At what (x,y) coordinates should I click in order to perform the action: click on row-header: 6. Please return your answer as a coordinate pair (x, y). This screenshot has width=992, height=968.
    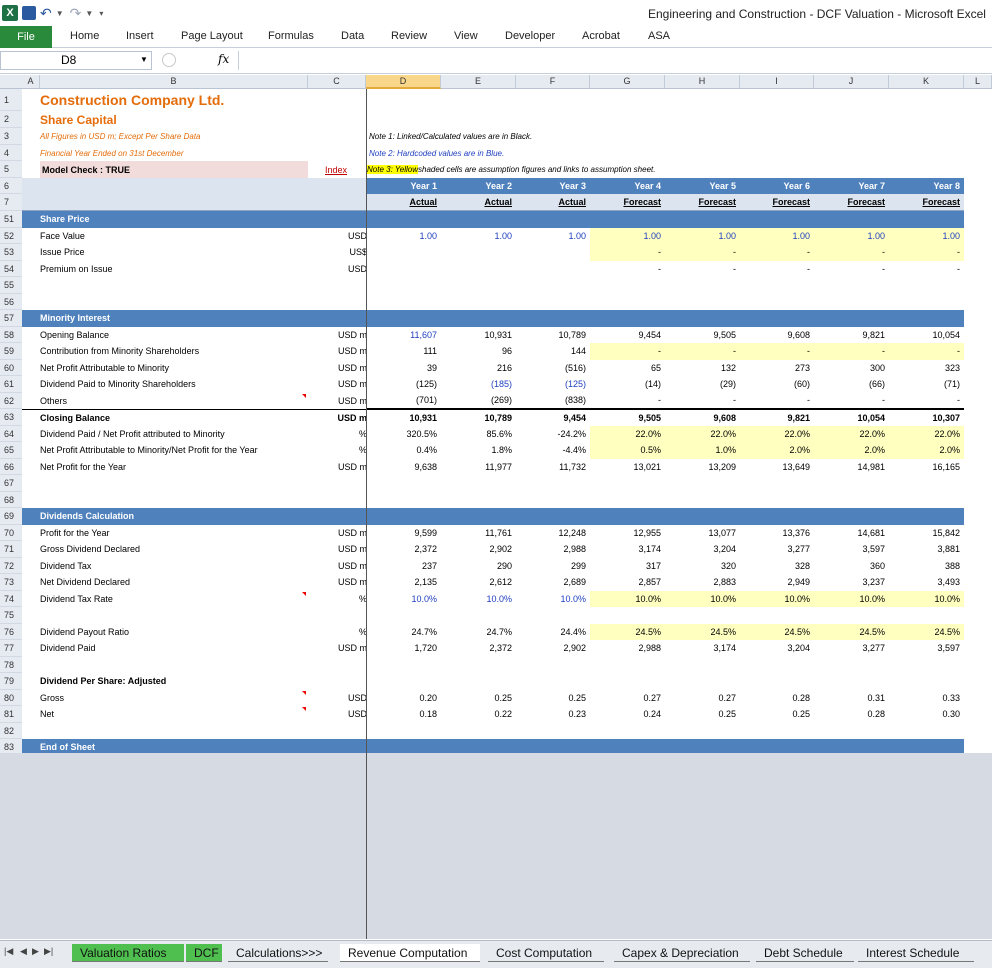
    Looking at the image, I should click on (11, 186).